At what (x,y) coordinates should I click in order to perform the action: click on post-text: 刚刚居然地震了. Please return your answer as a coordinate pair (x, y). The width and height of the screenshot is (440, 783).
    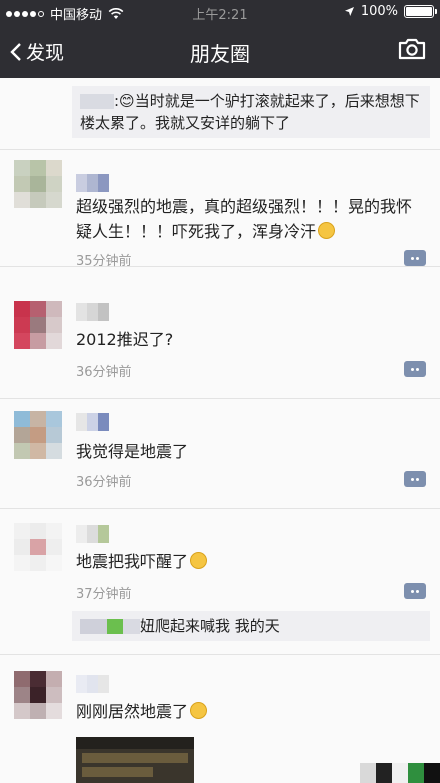
    Looking at the image, I should click on (251, 711).